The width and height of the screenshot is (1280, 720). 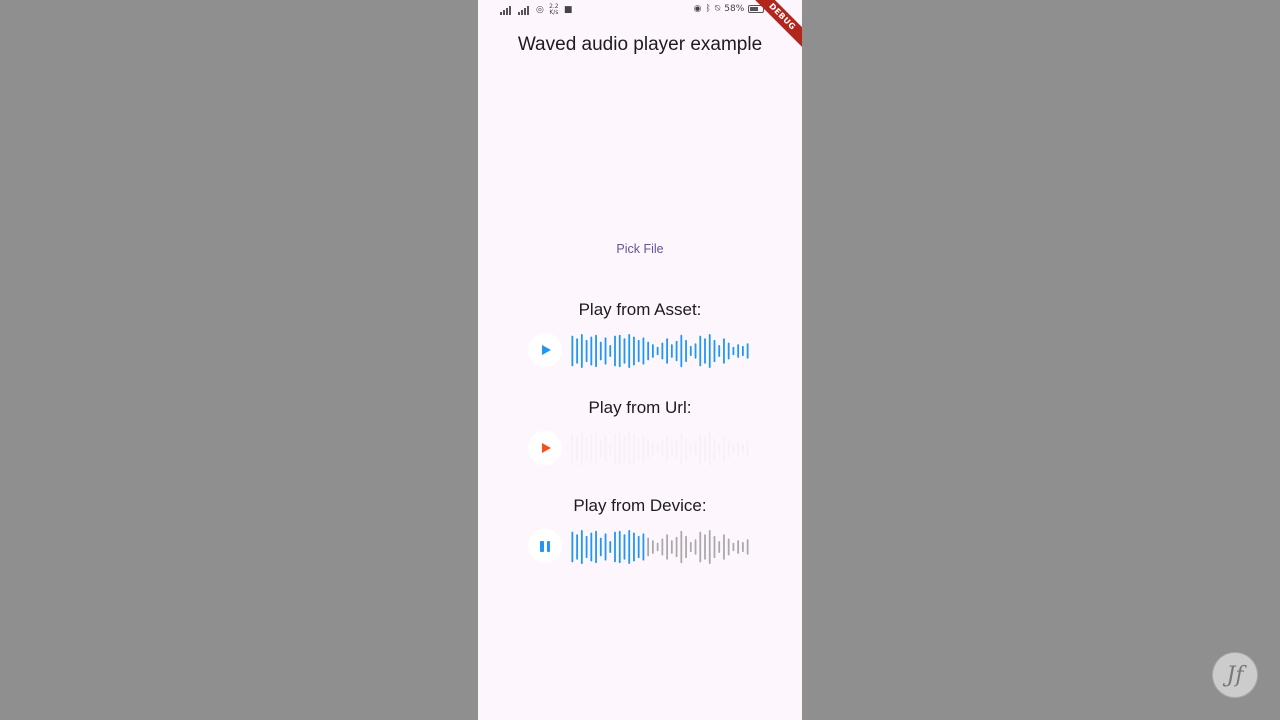 I want to click on status-bar: ◎ 2.2 K/s ■ ◉ ᛒ ⍉ 58% 1, so click(x=640, y=11).